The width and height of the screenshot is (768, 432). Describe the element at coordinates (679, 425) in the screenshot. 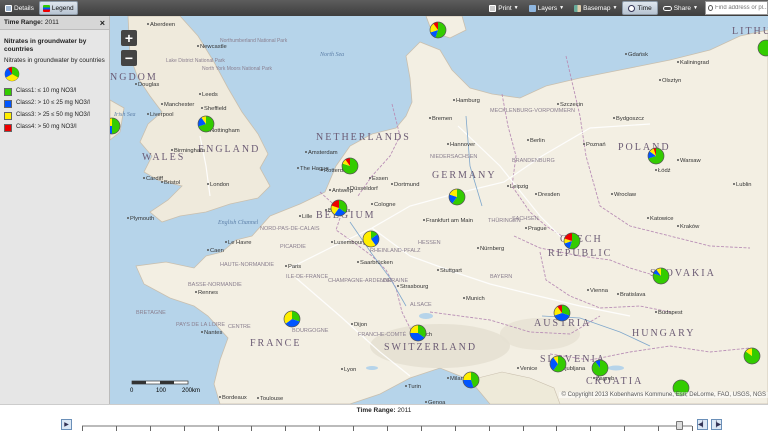

I see `time-slider-thumb` at that location.